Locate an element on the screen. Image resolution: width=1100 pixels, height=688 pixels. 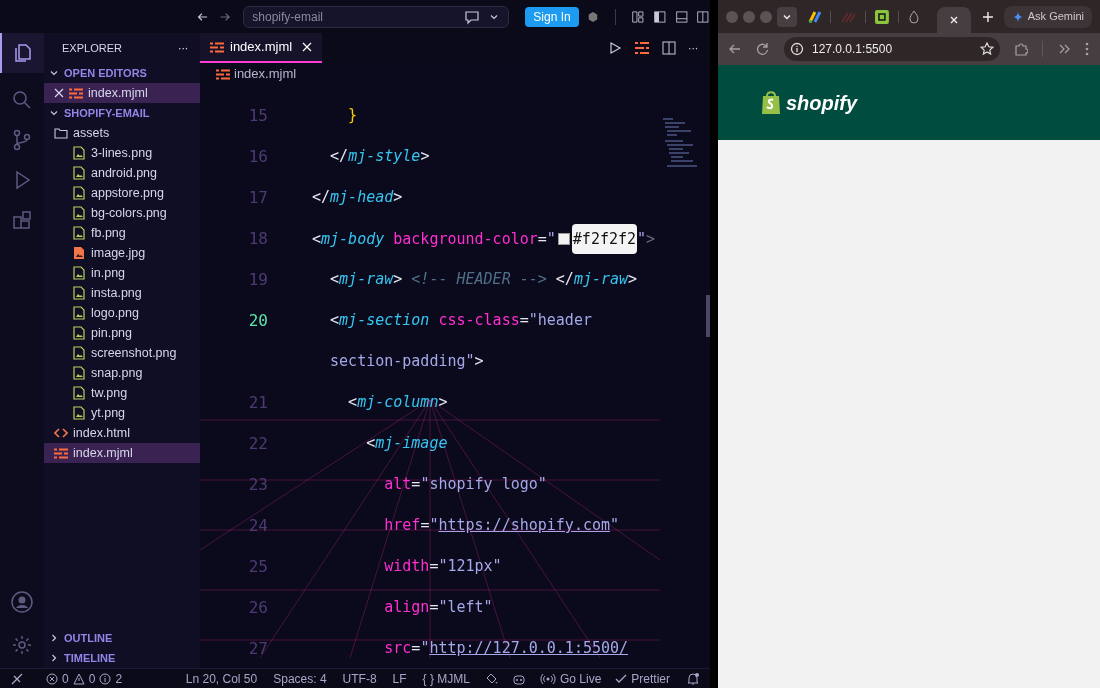
code-line: <mj-raw> <!-- HEADER --> </mj-raw> is located at coordinates (483, 280).